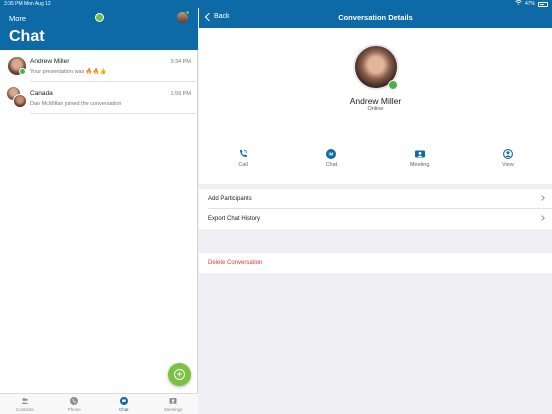 The width and height of the screenshot is (552, 414). Describe the element at coordinates (68, 72) in the screenshot. I see `conversation-preview: Your presentation was 🔥🔥👍` at that location.